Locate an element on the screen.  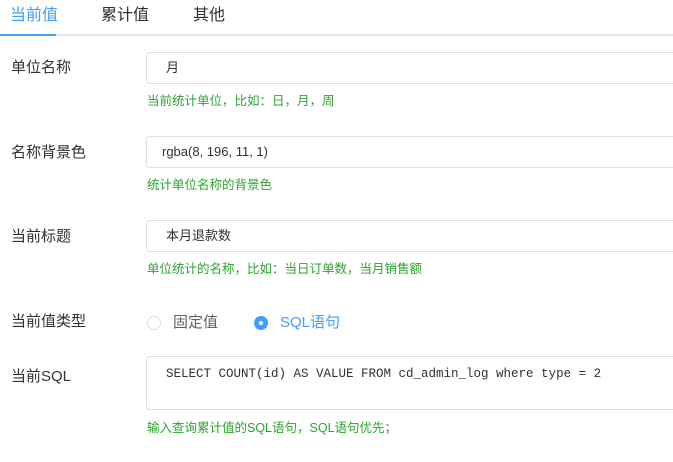
current-sql-hint: 输入查询累计值的SQL语句，SQL语句优先； is located at coordinates (272, 428).